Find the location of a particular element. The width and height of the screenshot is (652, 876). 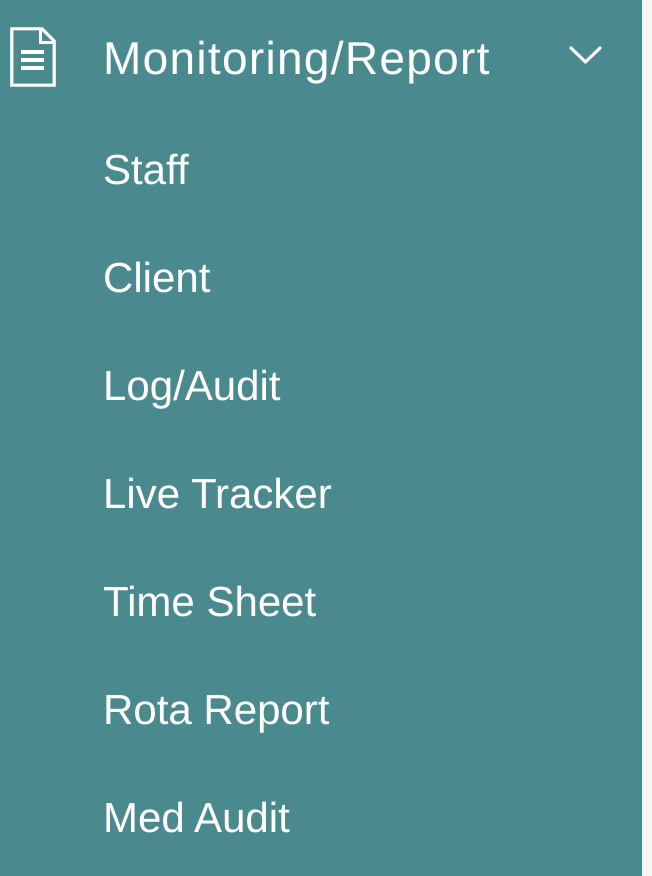

document-icon is located at coordinates (33, 57).